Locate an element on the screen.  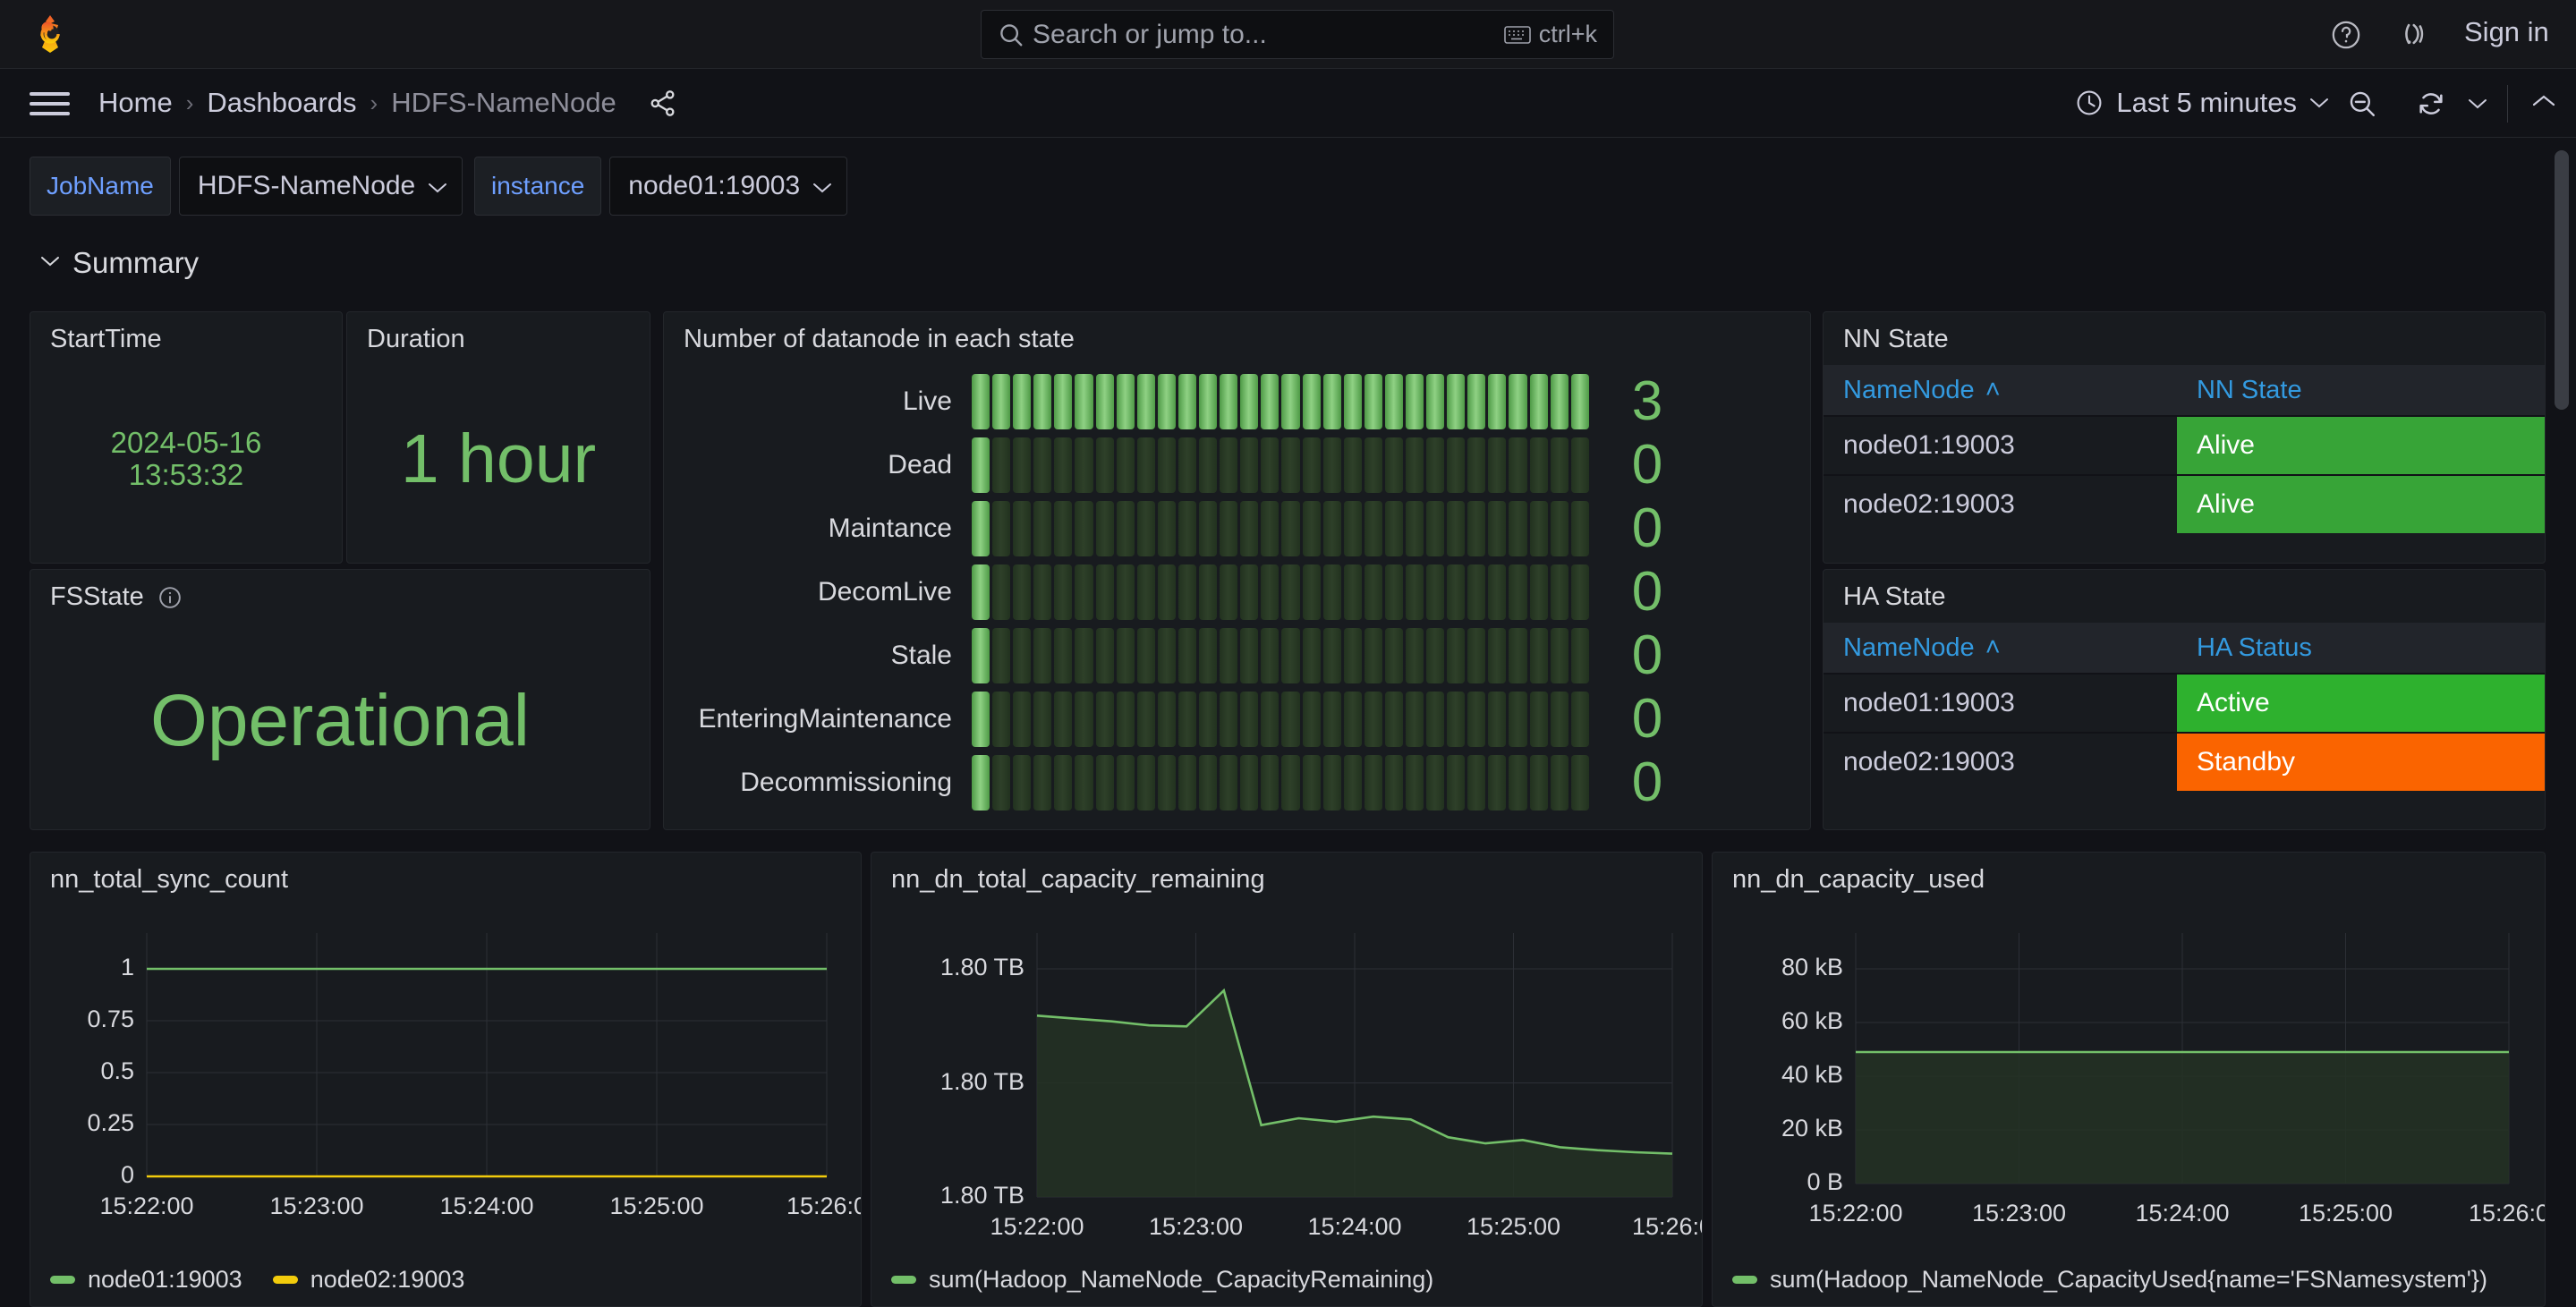
sign-in-button: Sign in is located at coordinates (2506, 32).